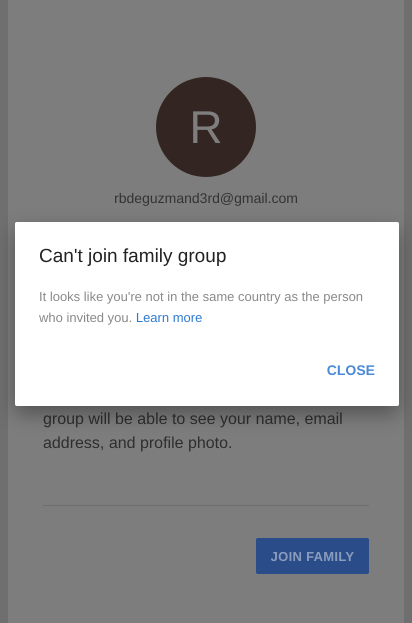  I want to click on notice-text: group will be able to see your name, email, so click(193, 420).